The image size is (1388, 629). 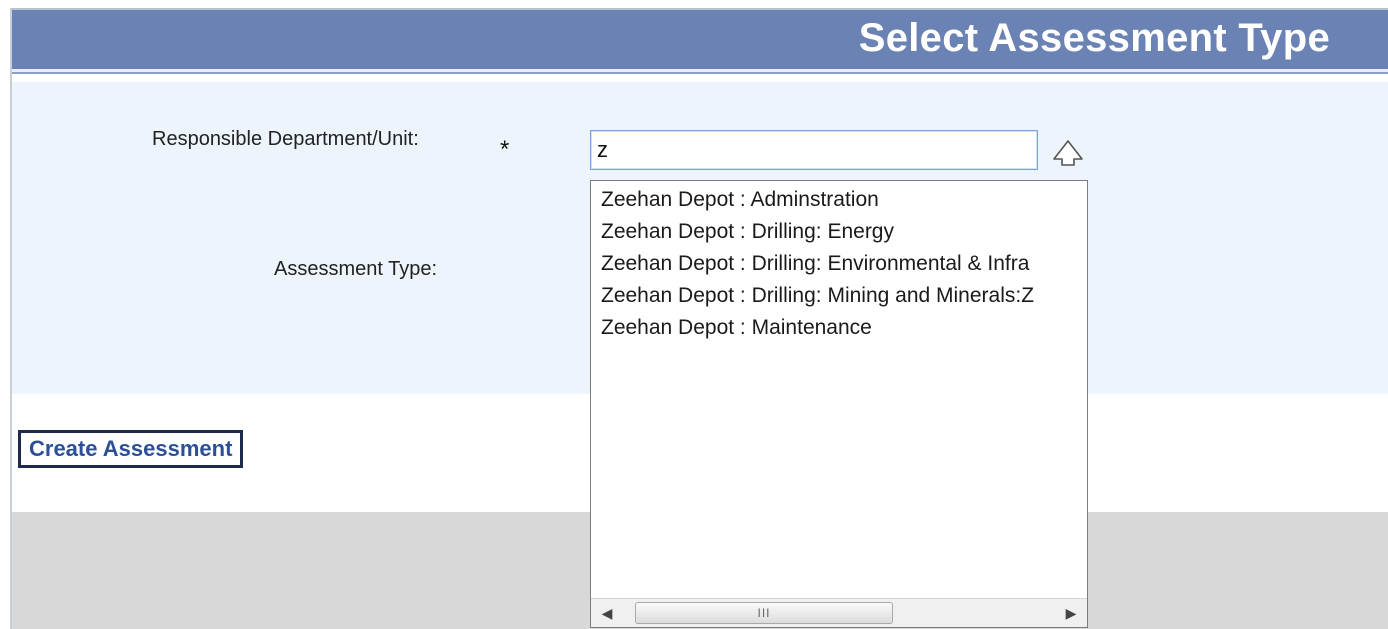 I want to click on page-header: Select Assessment Type, so click(x=700, y=41).